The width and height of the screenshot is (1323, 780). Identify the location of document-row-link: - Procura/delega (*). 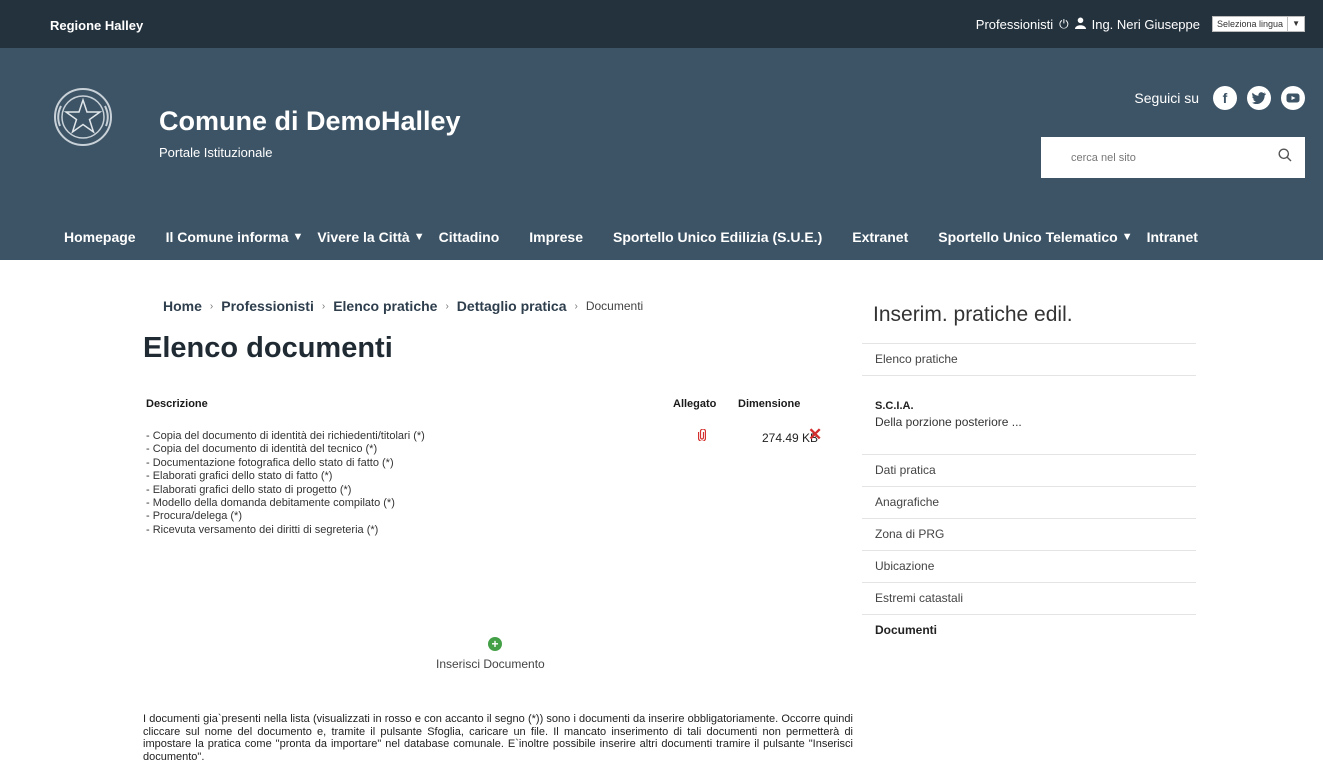
(285, 516).